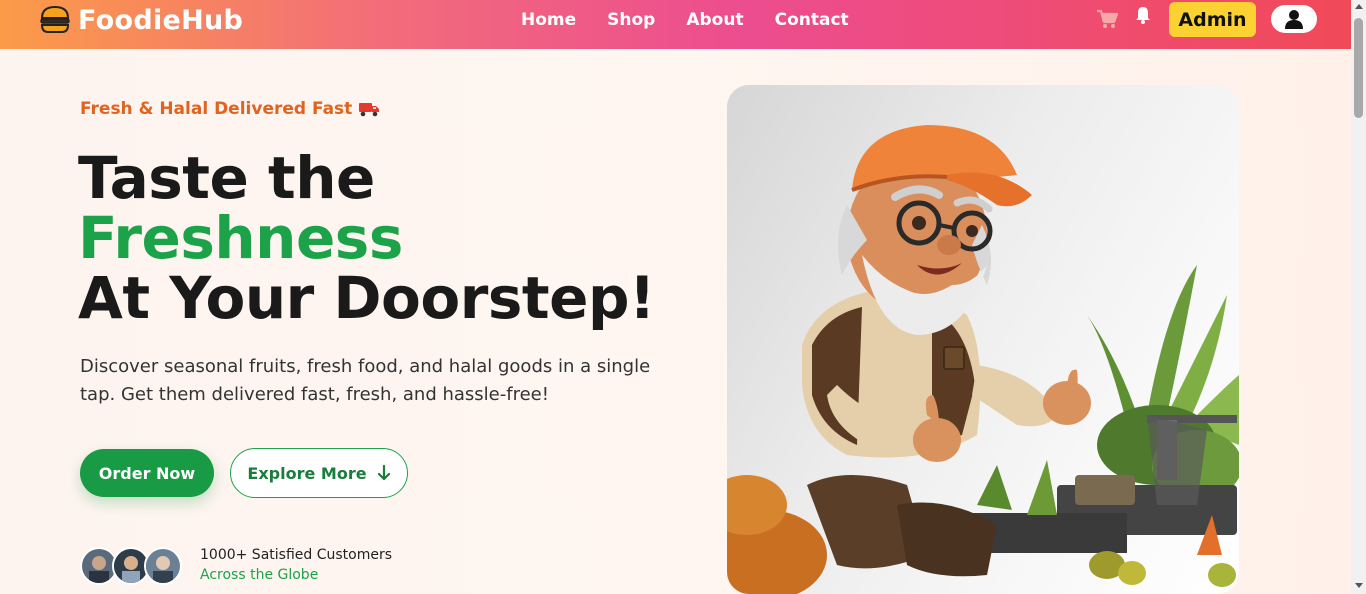 This screenshot has height=594, width=1366. I want to click on brand-logo: FoodieHub, so click(140, 20).